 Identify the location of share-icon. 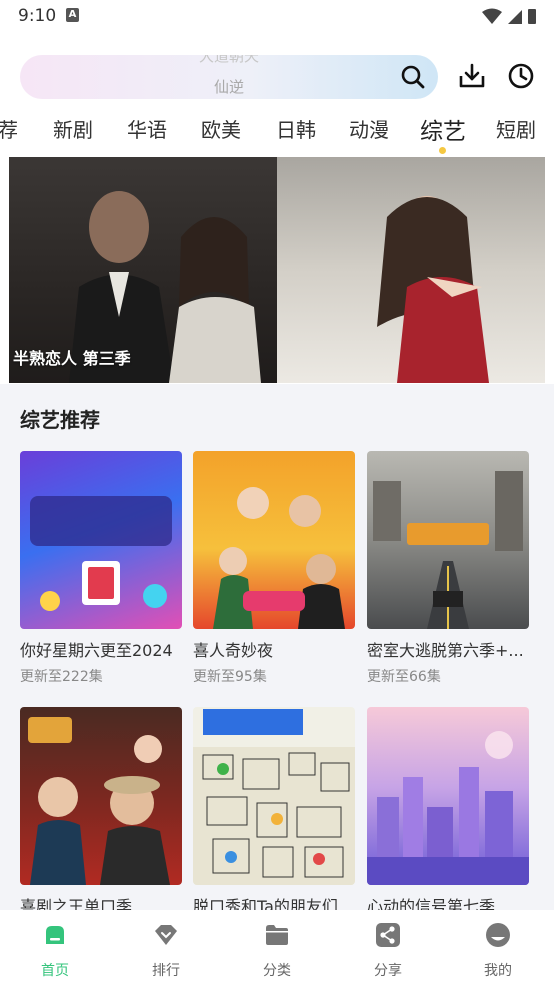
(388, 935).